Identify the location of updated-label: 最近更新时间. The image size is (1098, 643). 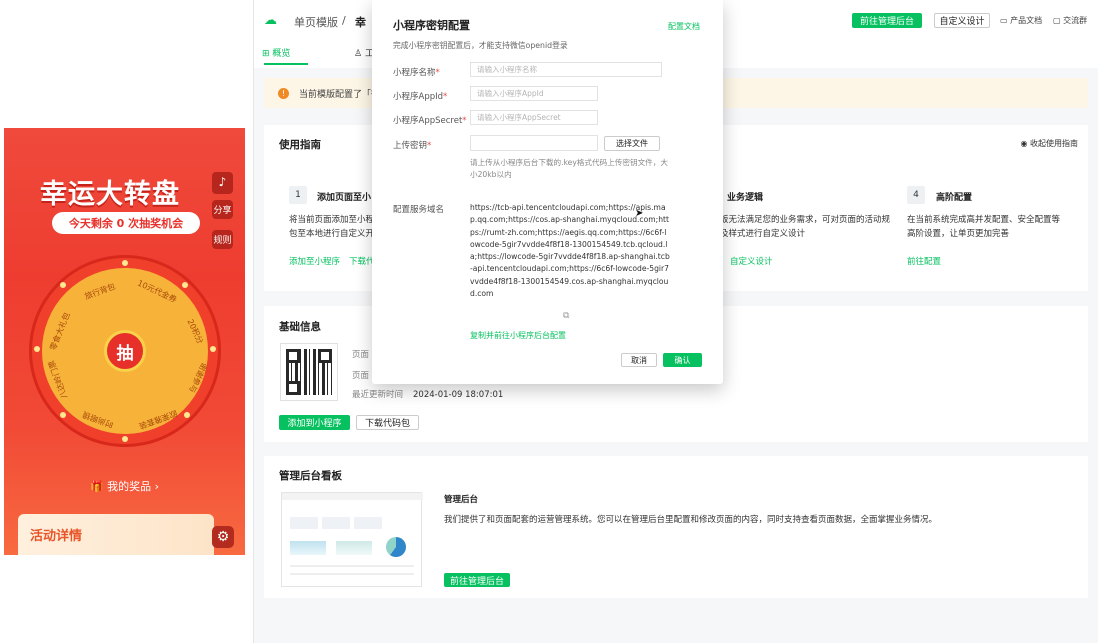
(378, 395).